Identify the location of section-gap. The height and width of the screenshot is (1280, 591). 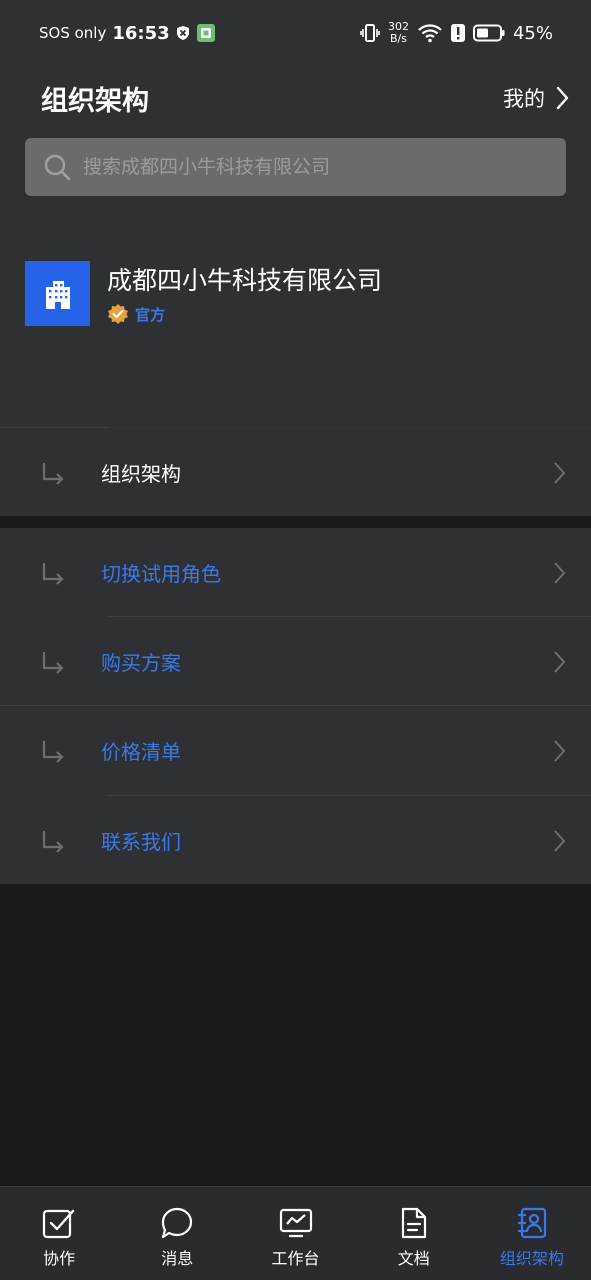
(295, 522).